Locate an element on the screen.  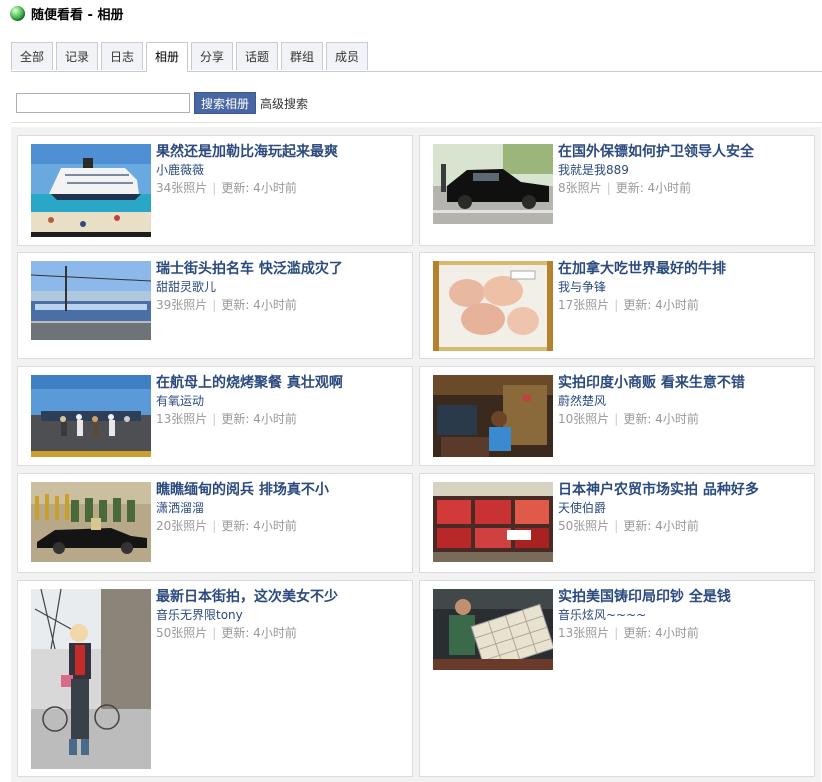
album-meta: 13张照片 | 更新: 4小时前 is located at coordinates (683, 633).